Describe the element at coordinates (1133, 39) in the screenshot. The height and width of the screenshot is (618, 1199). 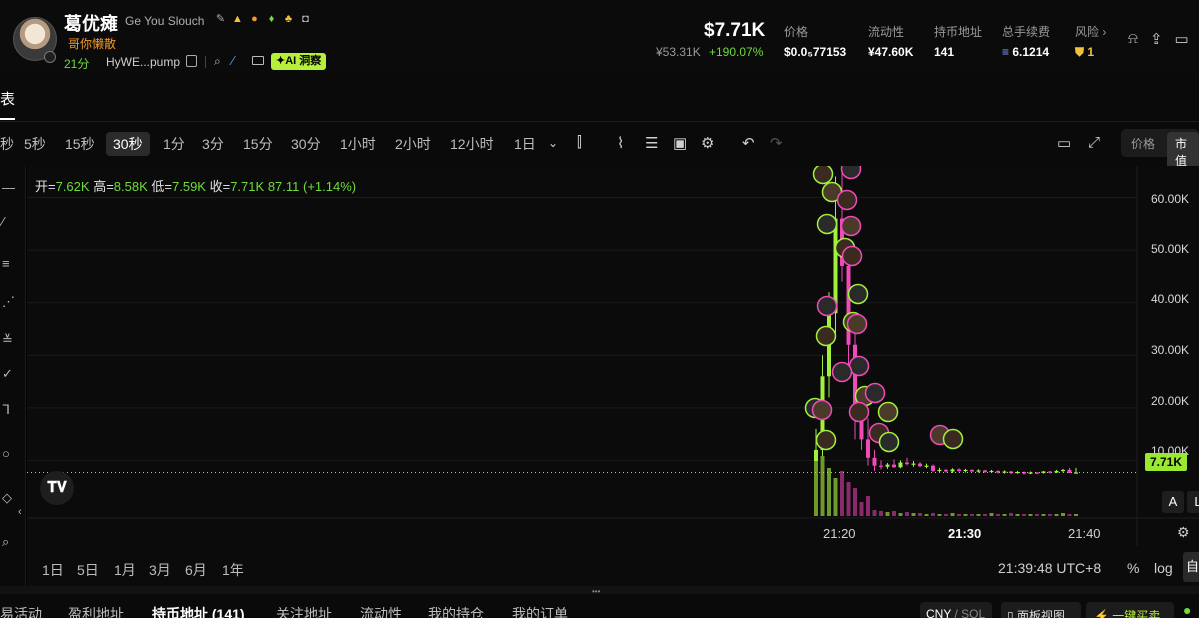
I see `alert-bell-icon: ⍾` at that location.